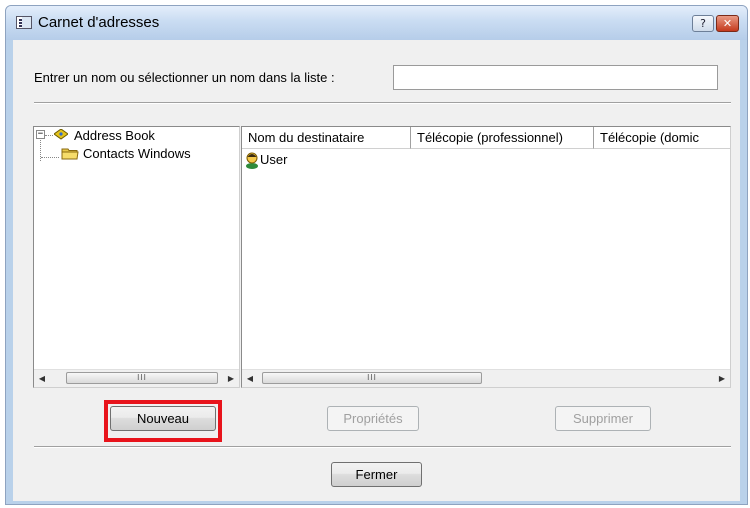 The image size is (750, 508). I want to click on delete-button: Supprimer, so click(603, 418).